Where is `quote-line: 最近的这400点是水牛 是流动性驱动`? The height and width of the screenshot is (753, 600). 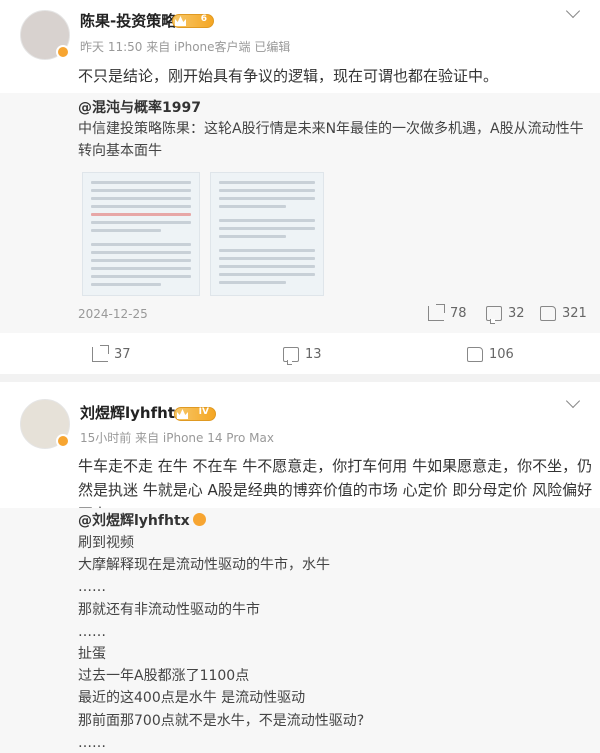 quote-line: 最近的这400点是水牛 是流动性驱动 is located at coordinates (192, 698).